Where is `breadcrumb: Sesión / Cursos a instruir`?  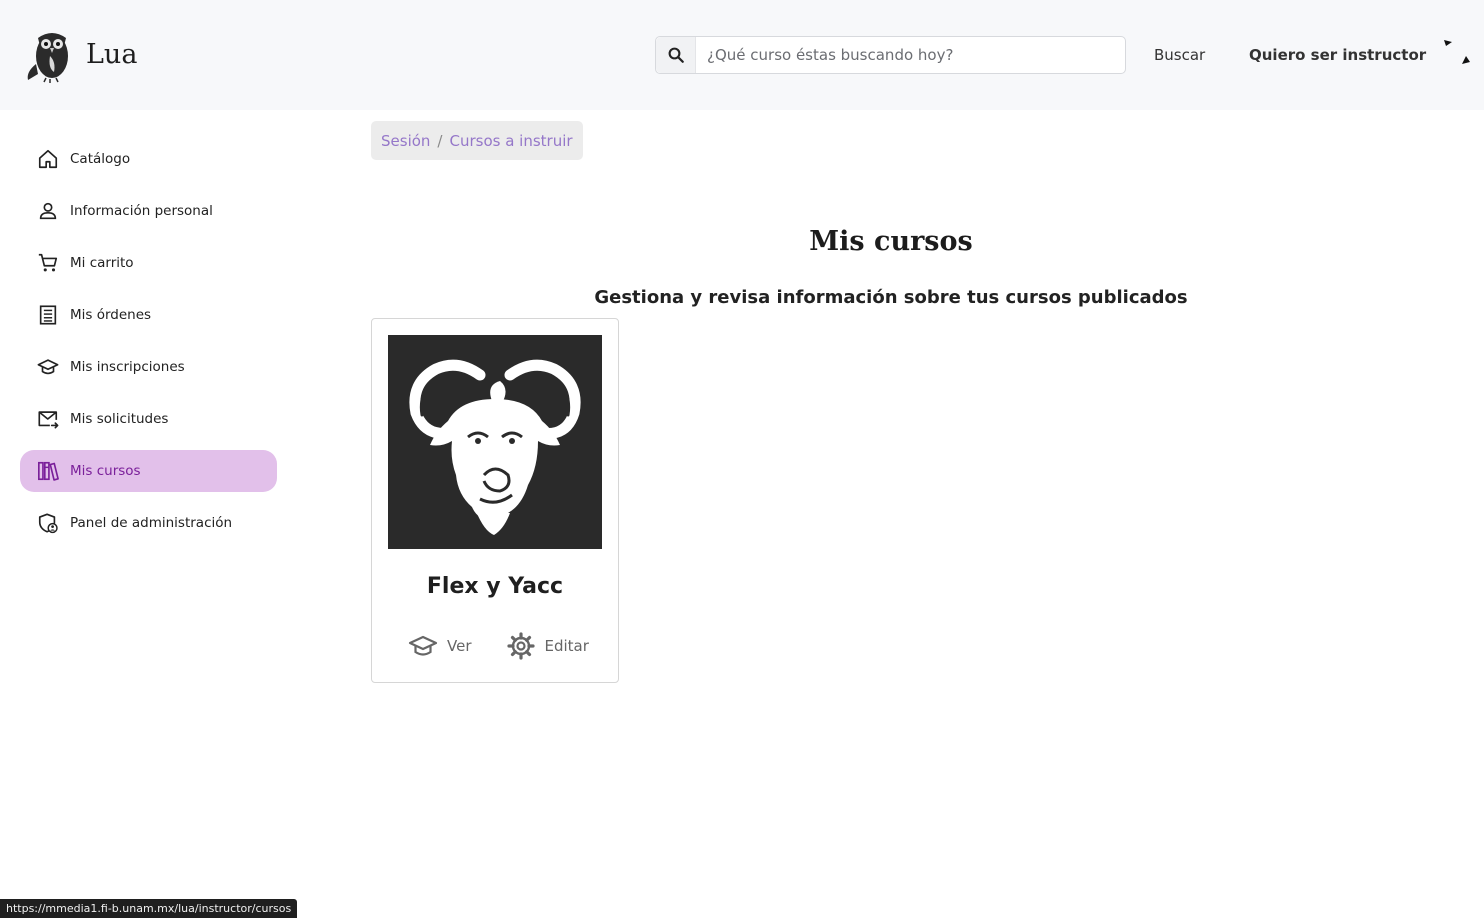 breadcrumb: Sesión / Cursos a instruir is located at coordinates (477, 140).